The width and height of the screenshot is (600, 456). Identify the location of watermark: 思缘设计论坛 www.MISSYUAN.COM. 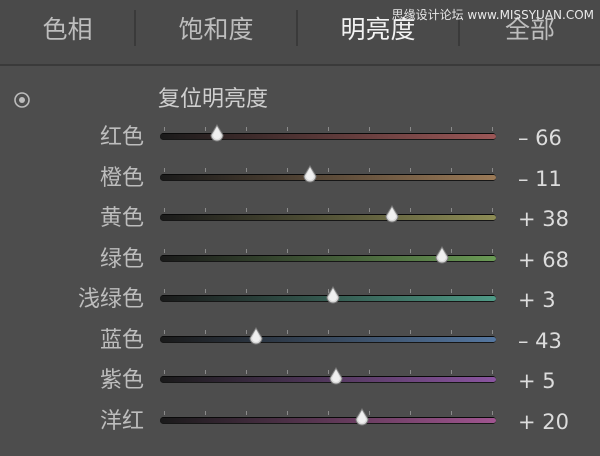
(492, 15).